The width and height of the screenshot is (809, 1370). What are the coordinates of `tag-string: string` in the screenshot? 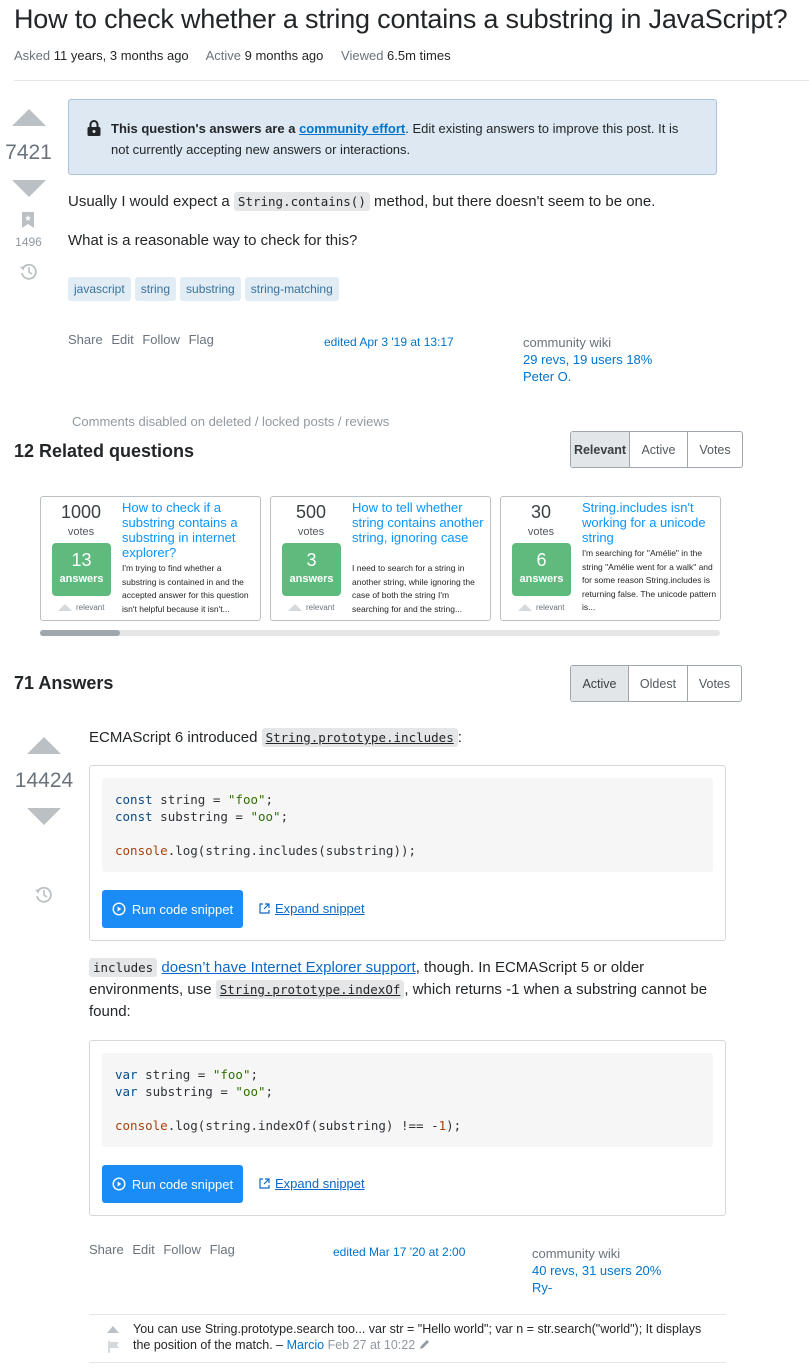 It's located at (155, 289).